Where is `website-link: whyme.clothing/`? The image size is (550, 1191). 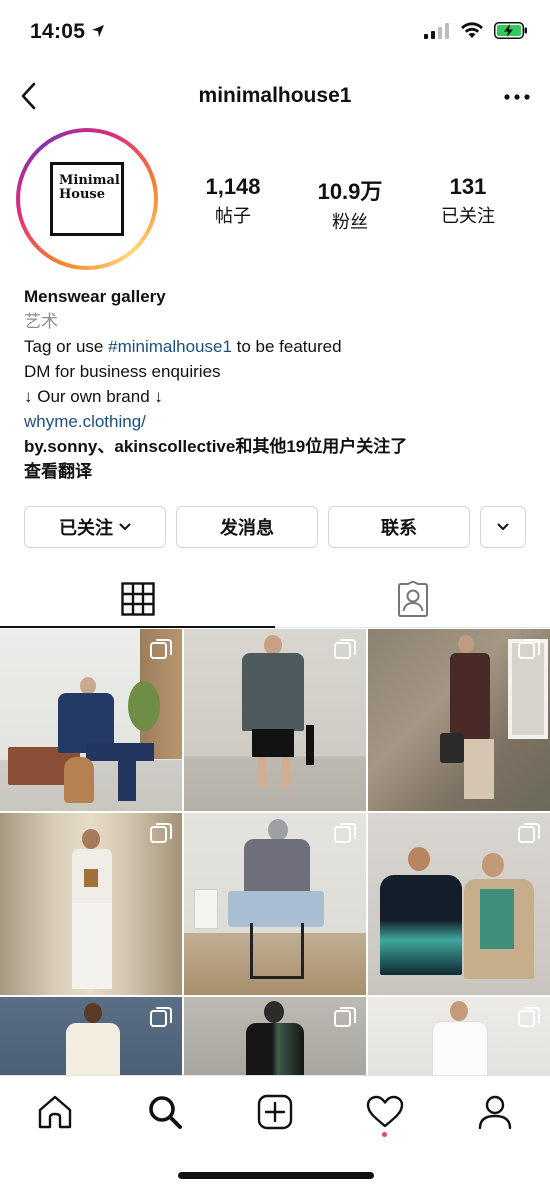
website-link: whyme.clothing/ is located at coordinates (279, 421).